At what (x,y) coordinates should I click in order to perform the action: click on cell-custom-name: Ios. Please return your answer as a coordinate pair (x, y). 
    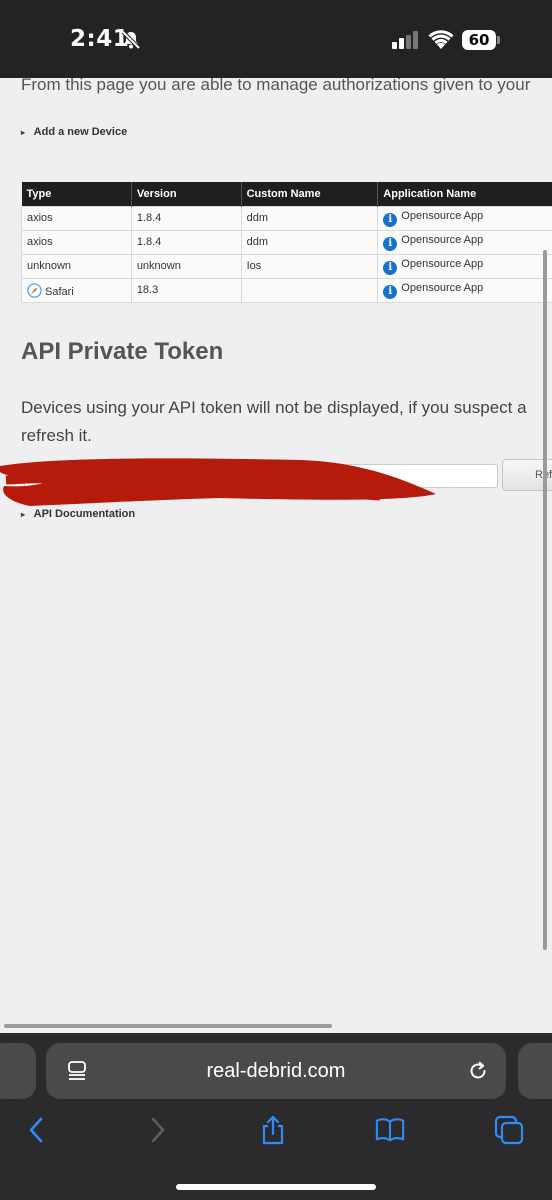
    Looking at the image, I should click on (309, 266).